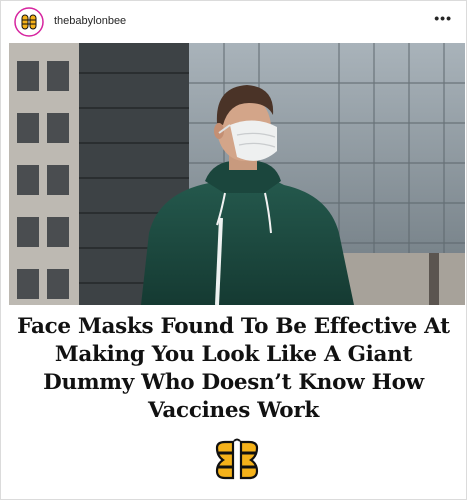 The image size is (467, 500). I want to click on babylon-bee-logo-icon, so click(237, 459).